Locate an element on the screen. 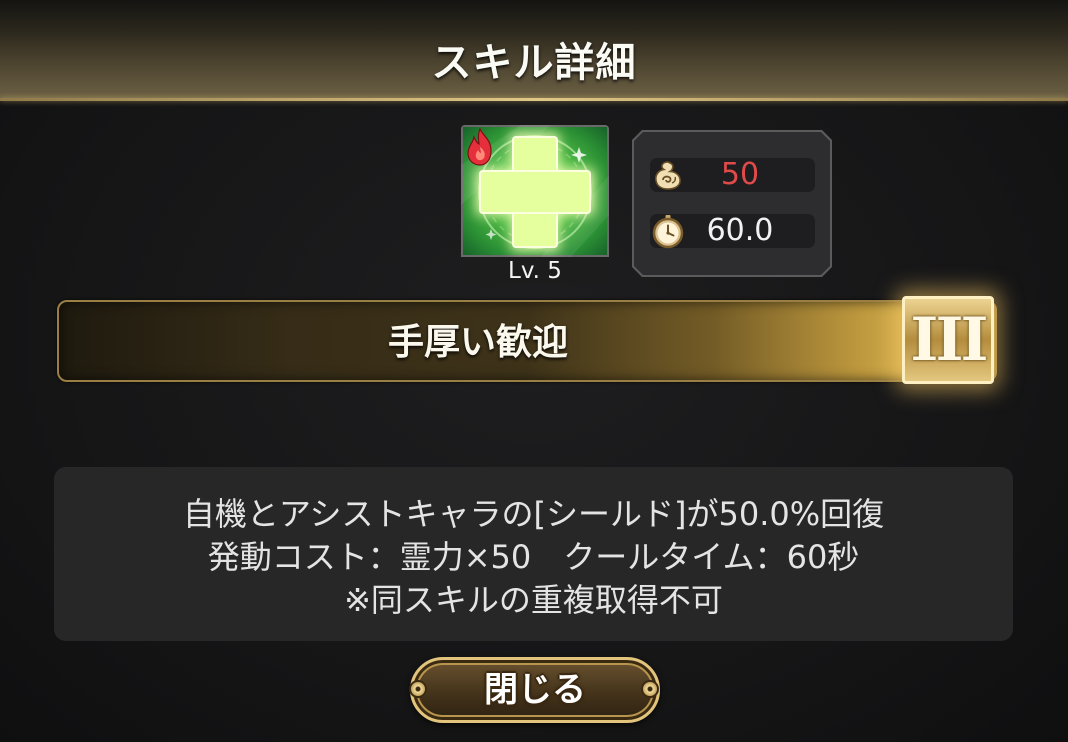  skill-rank-emblem: III is located at coordinates (948, 340).